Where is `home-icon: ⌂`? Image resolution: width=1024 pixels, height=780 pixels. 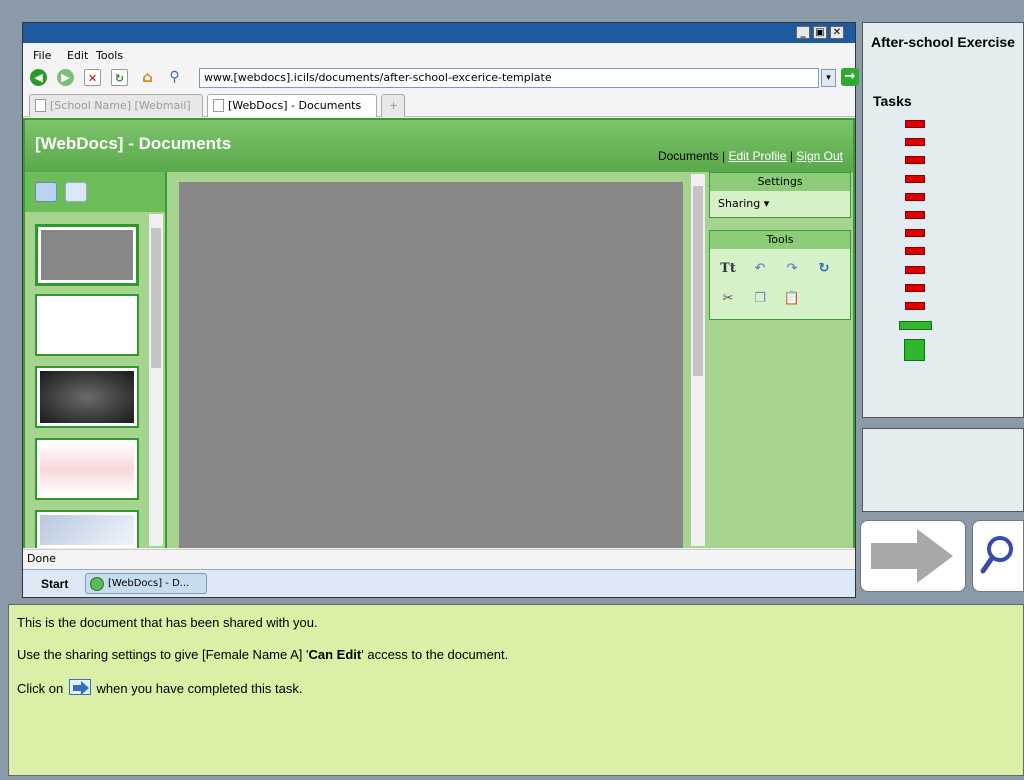
home-icon: ⌂ is located at coordinates (147, 77).